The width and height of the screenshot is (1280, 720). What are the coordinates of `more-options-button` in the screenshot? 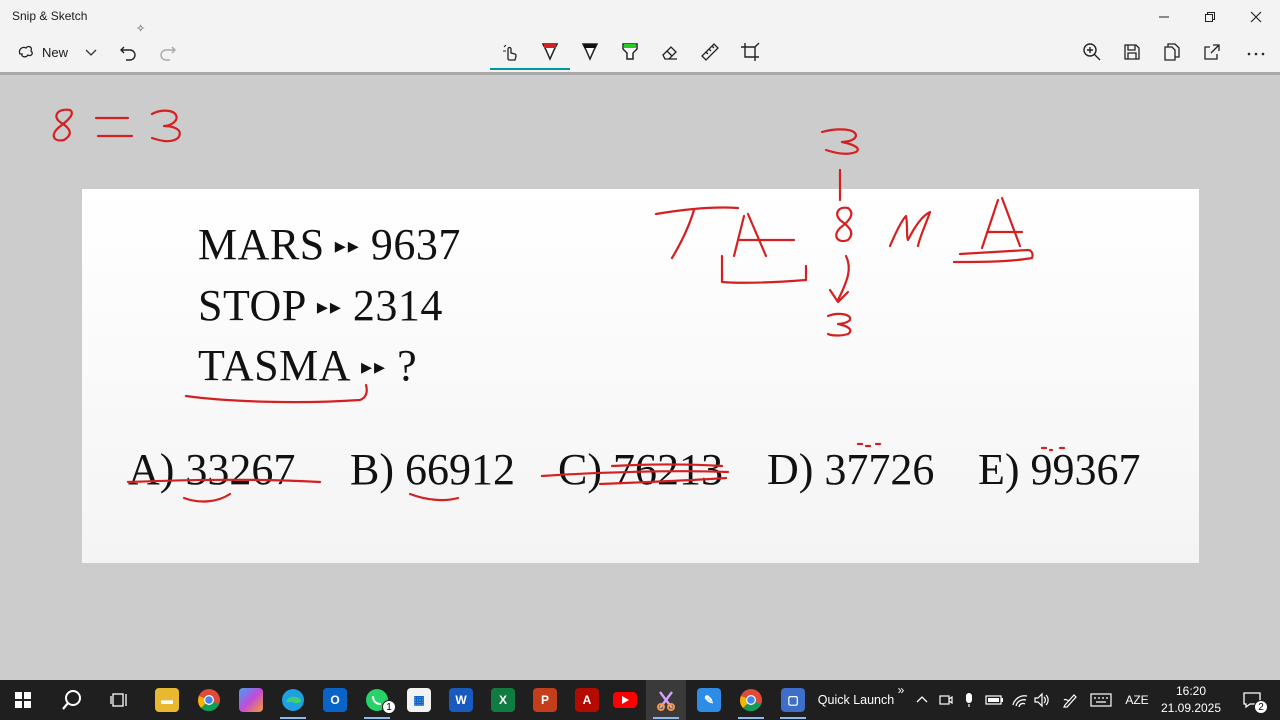 It's located at (1256, 52).